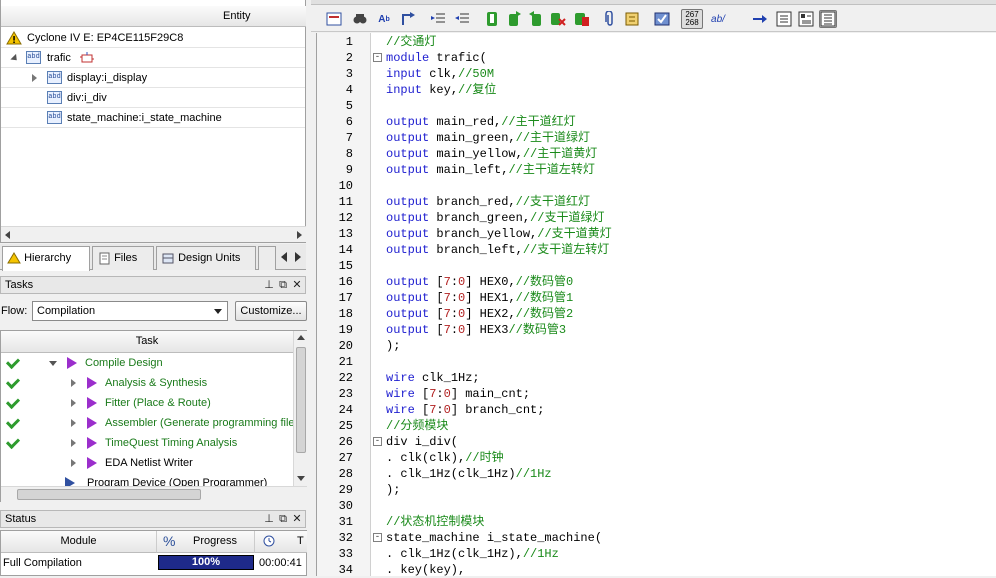  I want to click on tasks-hscrollbar, so click(154, 494).